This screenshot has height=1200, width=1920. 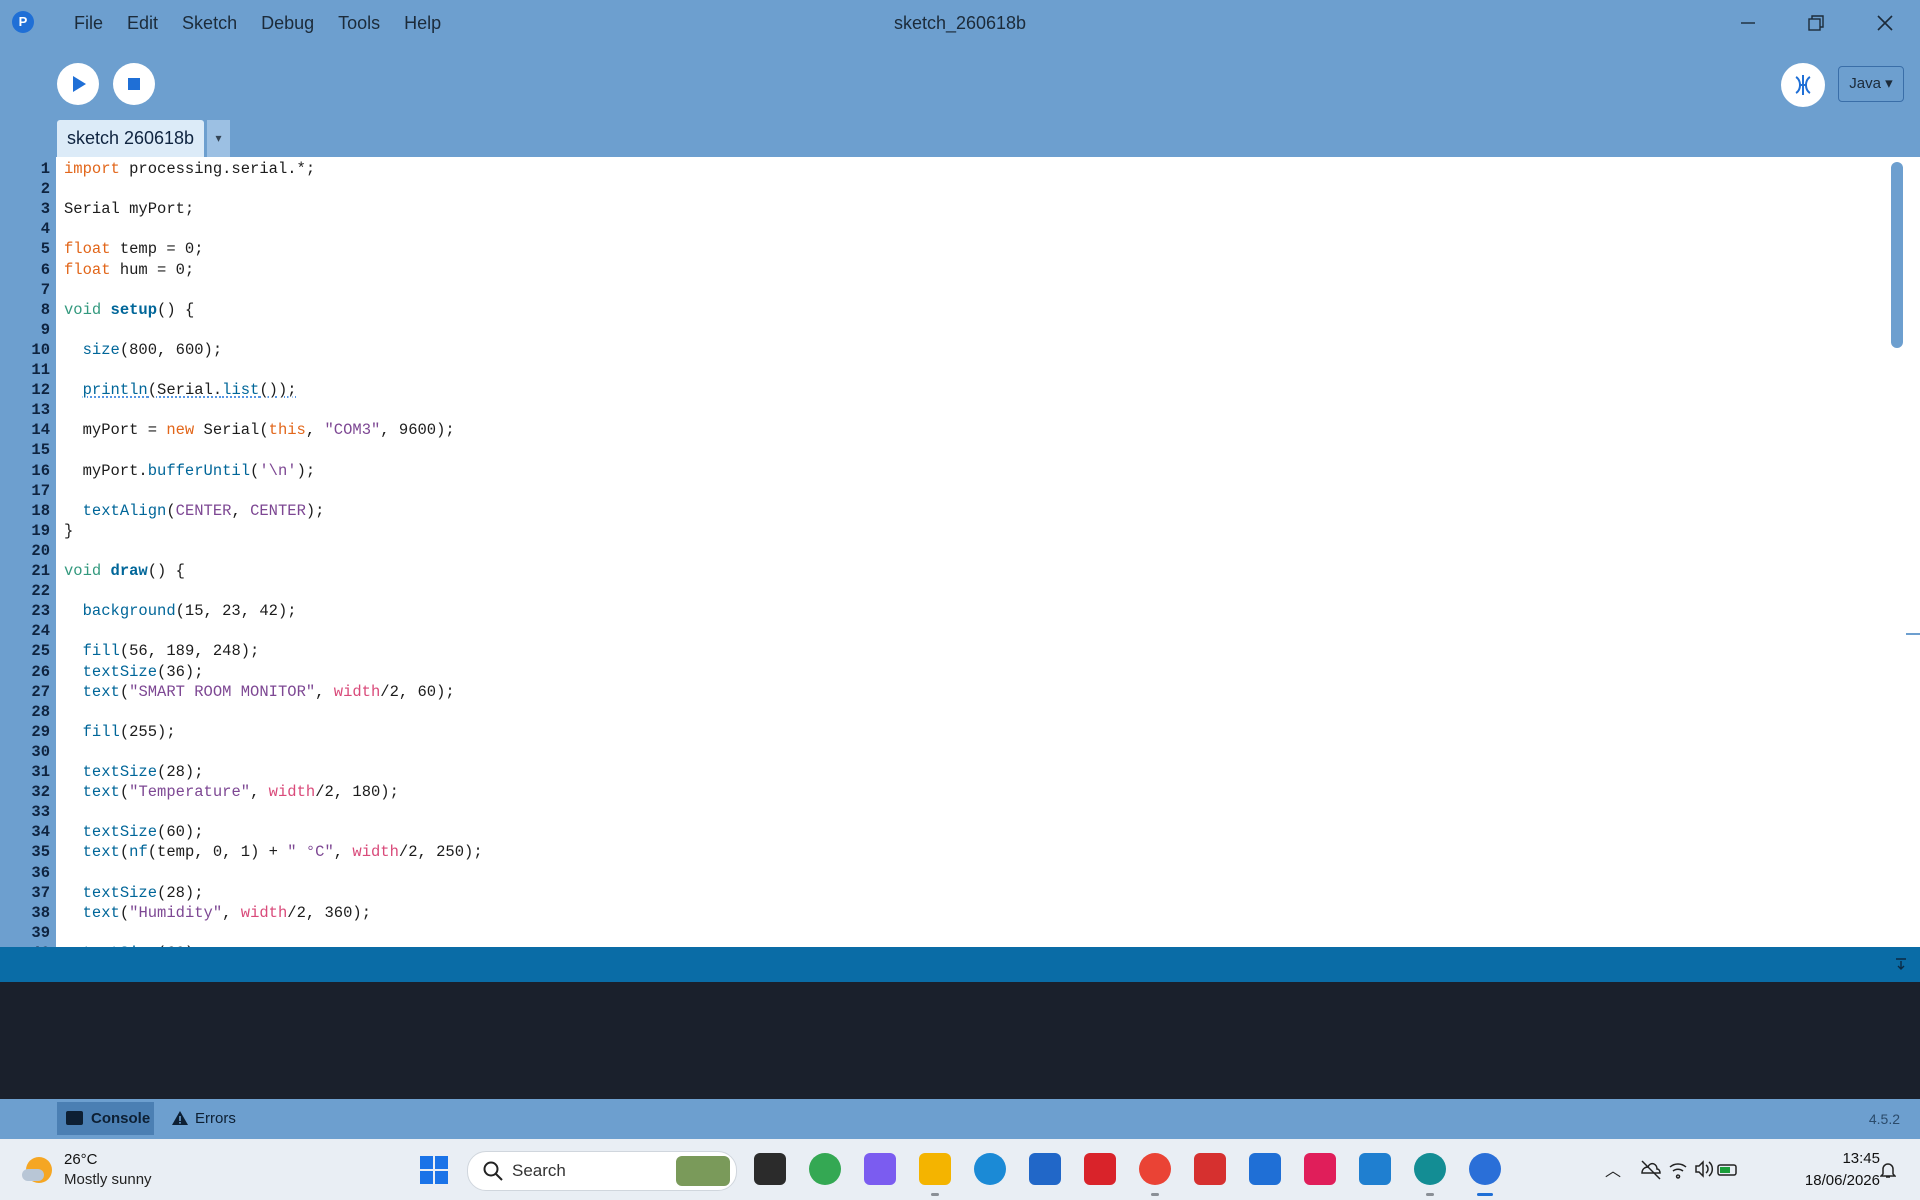 I want to click on code-line: textSize(36);, so click(x=134, y=672).